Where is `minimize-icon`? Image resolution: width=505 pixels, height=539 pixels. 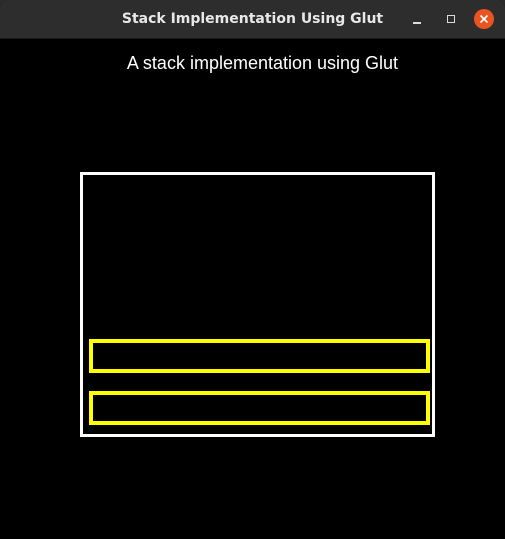
minimize-icon is located at coordinates (417, 23).